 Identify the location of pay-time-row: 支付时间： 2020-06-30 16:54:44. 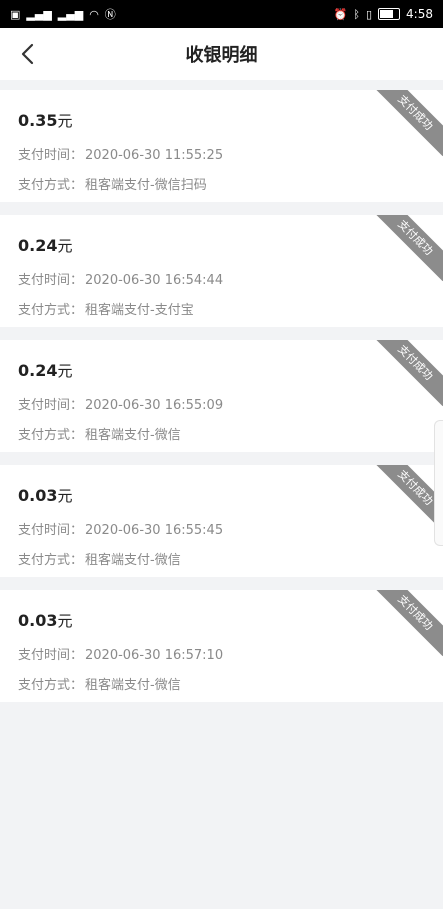
(221, 278).